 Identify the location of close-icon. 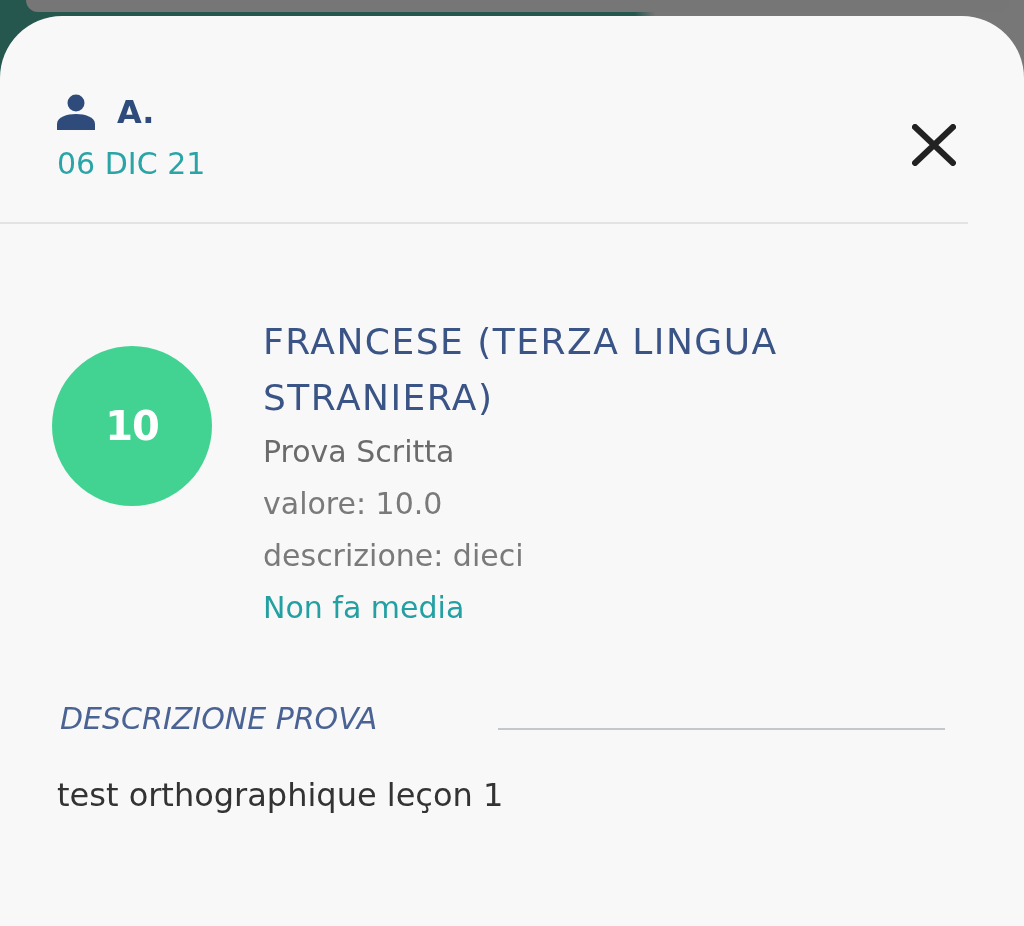
(934, 145).